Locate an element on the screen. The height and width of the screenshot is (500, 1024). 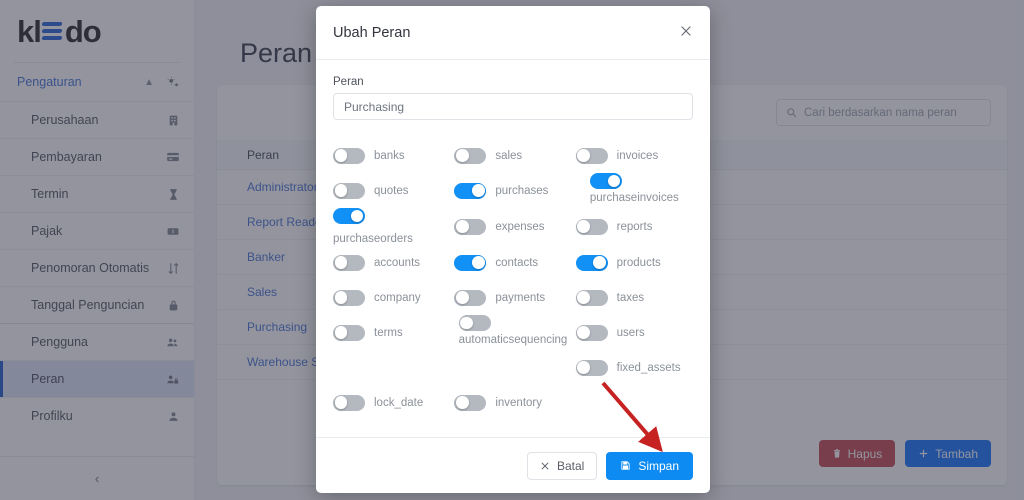
permission-label: terms is located at coordinates (388, 332).